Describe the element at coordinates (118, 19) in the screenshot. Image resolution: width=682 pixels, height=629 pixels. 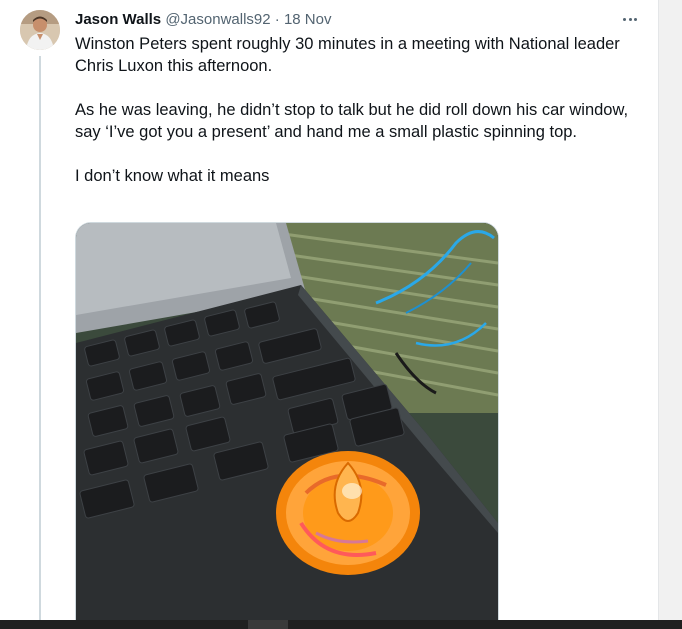
I see `author-name: Jason Walls` at that location.